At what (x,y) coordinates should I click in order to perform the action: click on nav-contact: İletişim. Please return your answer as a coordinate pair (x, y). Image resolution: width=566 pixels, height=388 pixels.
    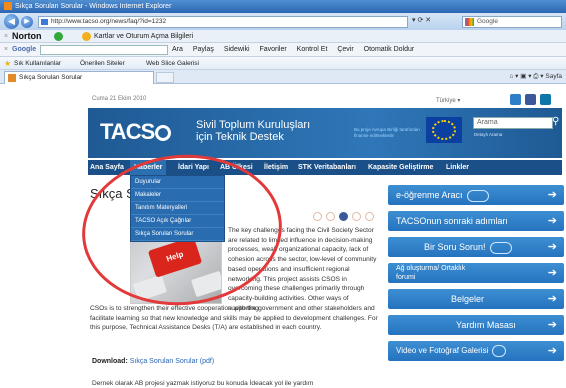
    Looking at the image, I should click on (276, 167).